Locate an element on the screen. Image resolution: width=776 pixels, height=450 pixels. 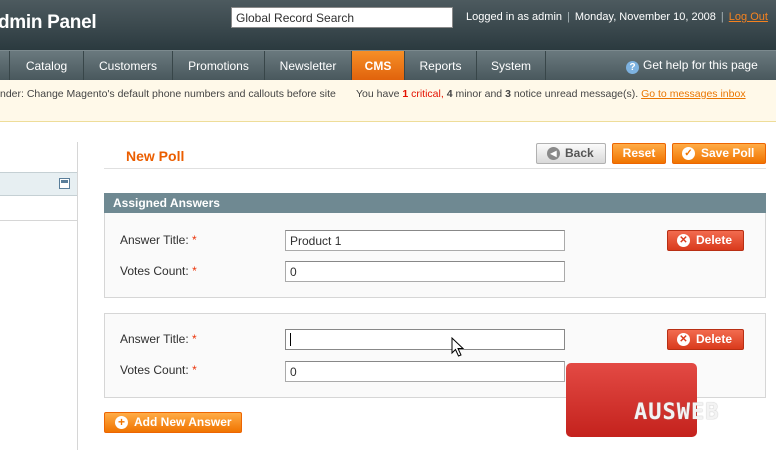
header-date: Monday, November 10, 2008 is located at coordinates (645, 17).